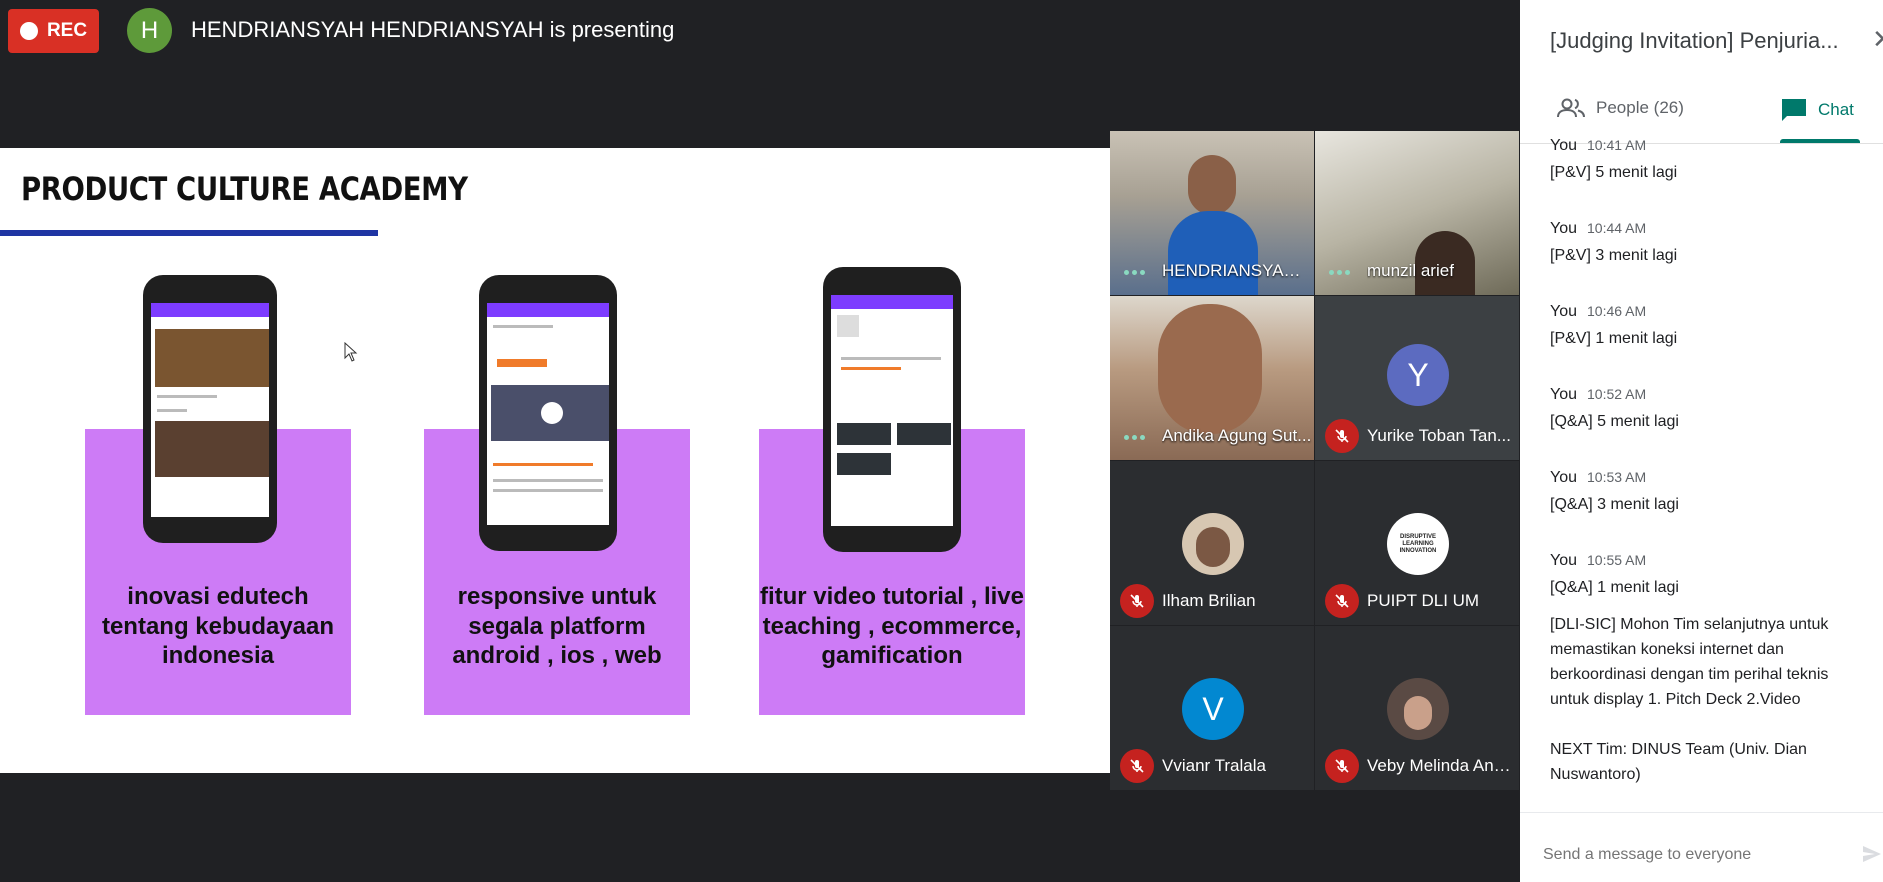 The image size is (1883, 882). I want to click on message-time: 10:55 AM, so click(1617, 560).